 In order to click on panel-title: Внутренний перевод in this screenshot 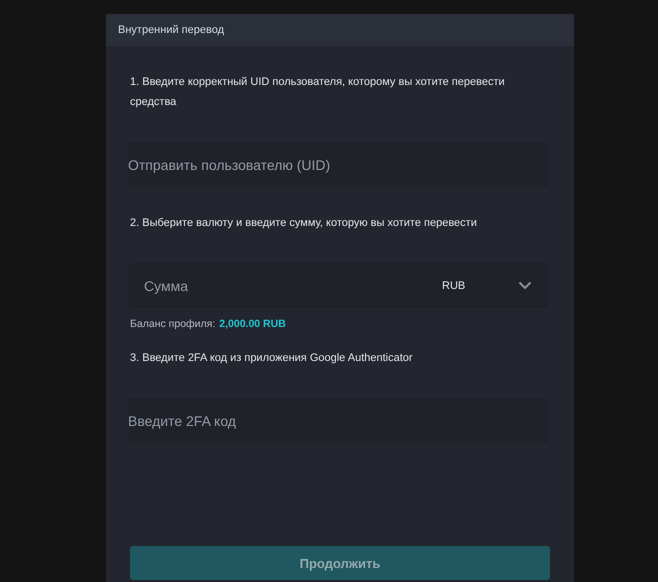, I will do `click(171, 30)`.